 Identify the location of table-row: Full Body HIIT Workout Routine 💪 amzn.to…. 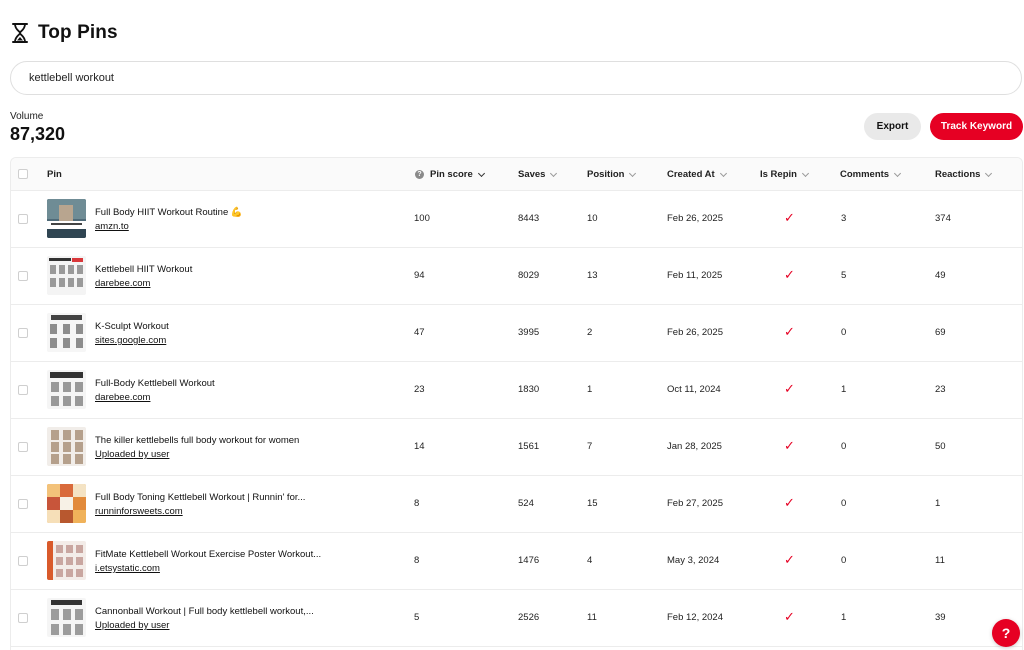
(516, 219).